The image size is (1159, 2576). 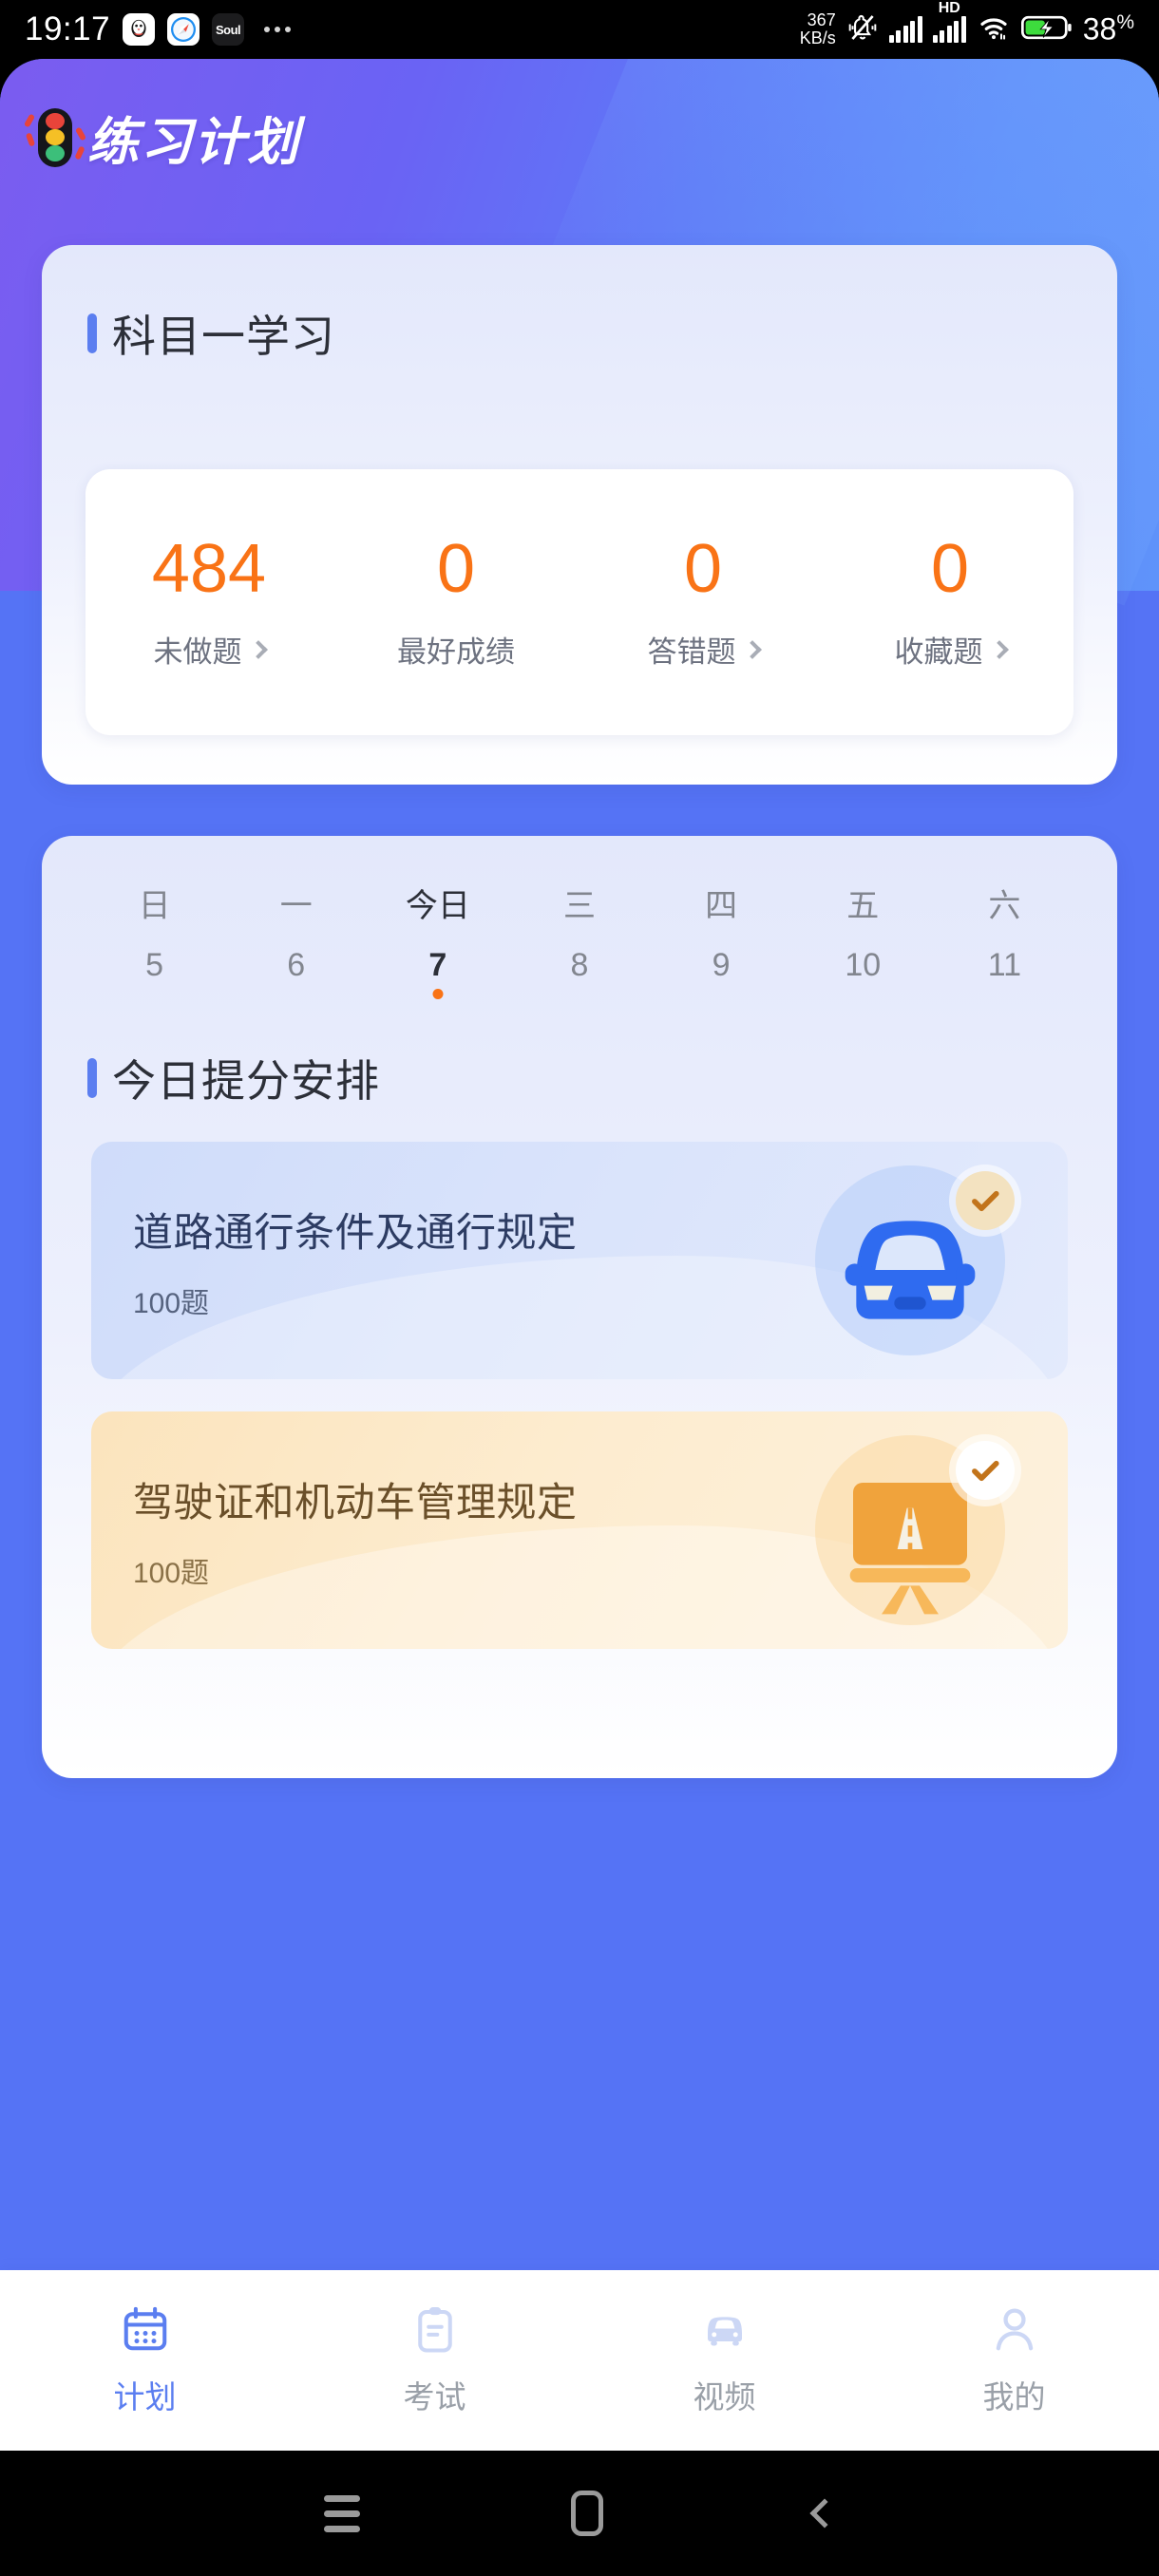 What do you see at coordinates (145, 2328) in the screenshot?
I see `calendar-icon` at bounding box center [145, 2328].